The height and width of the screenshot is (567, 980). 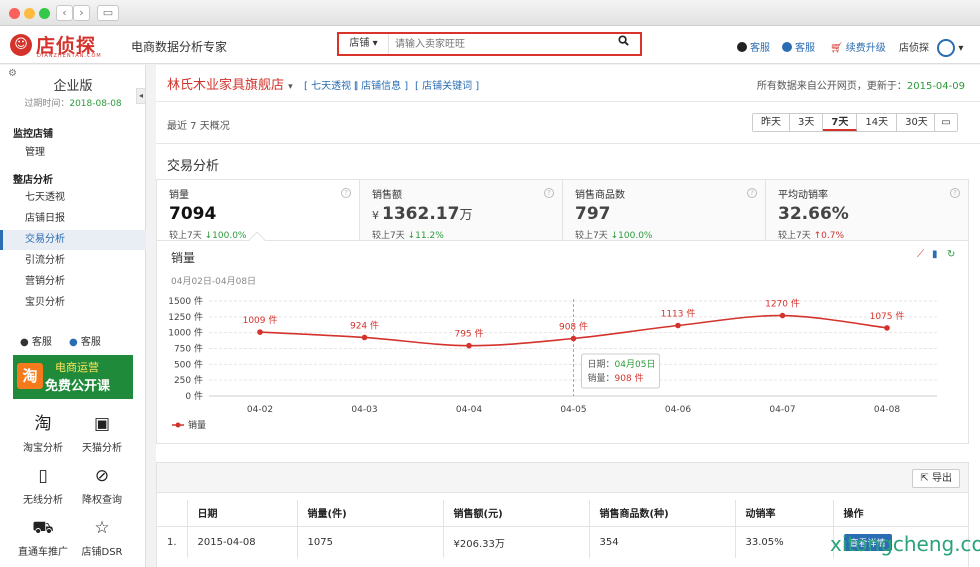 I want to click on forward-button: ›, so click(x=81, y=13).